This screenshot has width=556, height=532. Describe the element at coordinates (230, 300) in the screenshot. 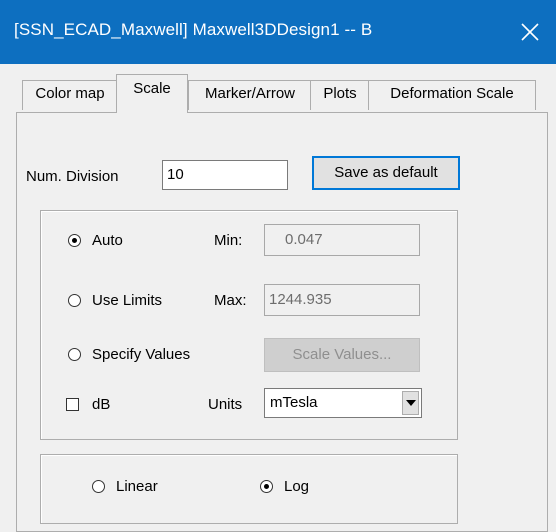

I see `max-label: Max:` at that location.